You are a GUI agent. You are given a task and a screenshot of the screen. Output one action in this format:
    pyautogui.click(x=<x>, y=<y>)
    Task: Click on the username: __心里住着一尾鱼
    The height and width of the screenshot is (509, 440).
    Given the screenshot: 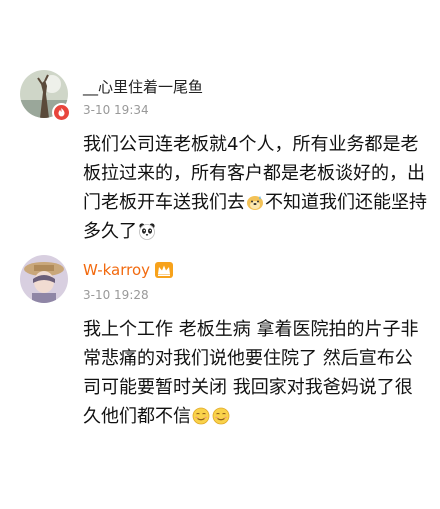 What is the action you would take?
    pyautogui.click(x=143, y=86)
    